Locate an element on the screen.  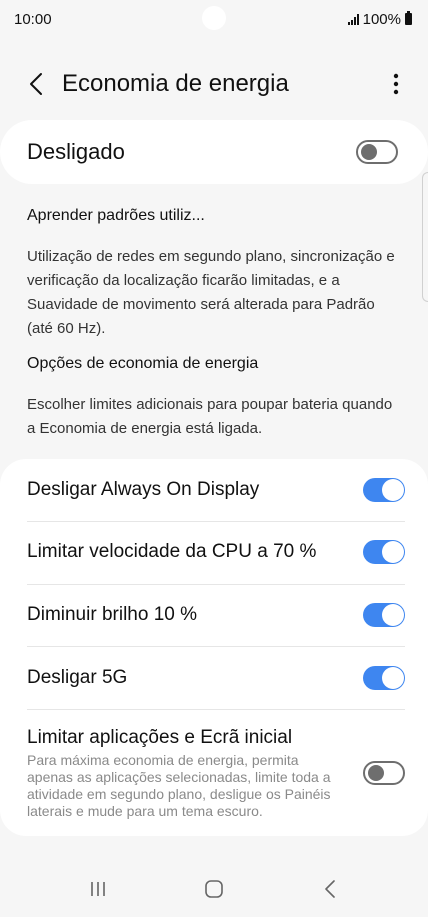
back-button is located at coordinates (36, 84).